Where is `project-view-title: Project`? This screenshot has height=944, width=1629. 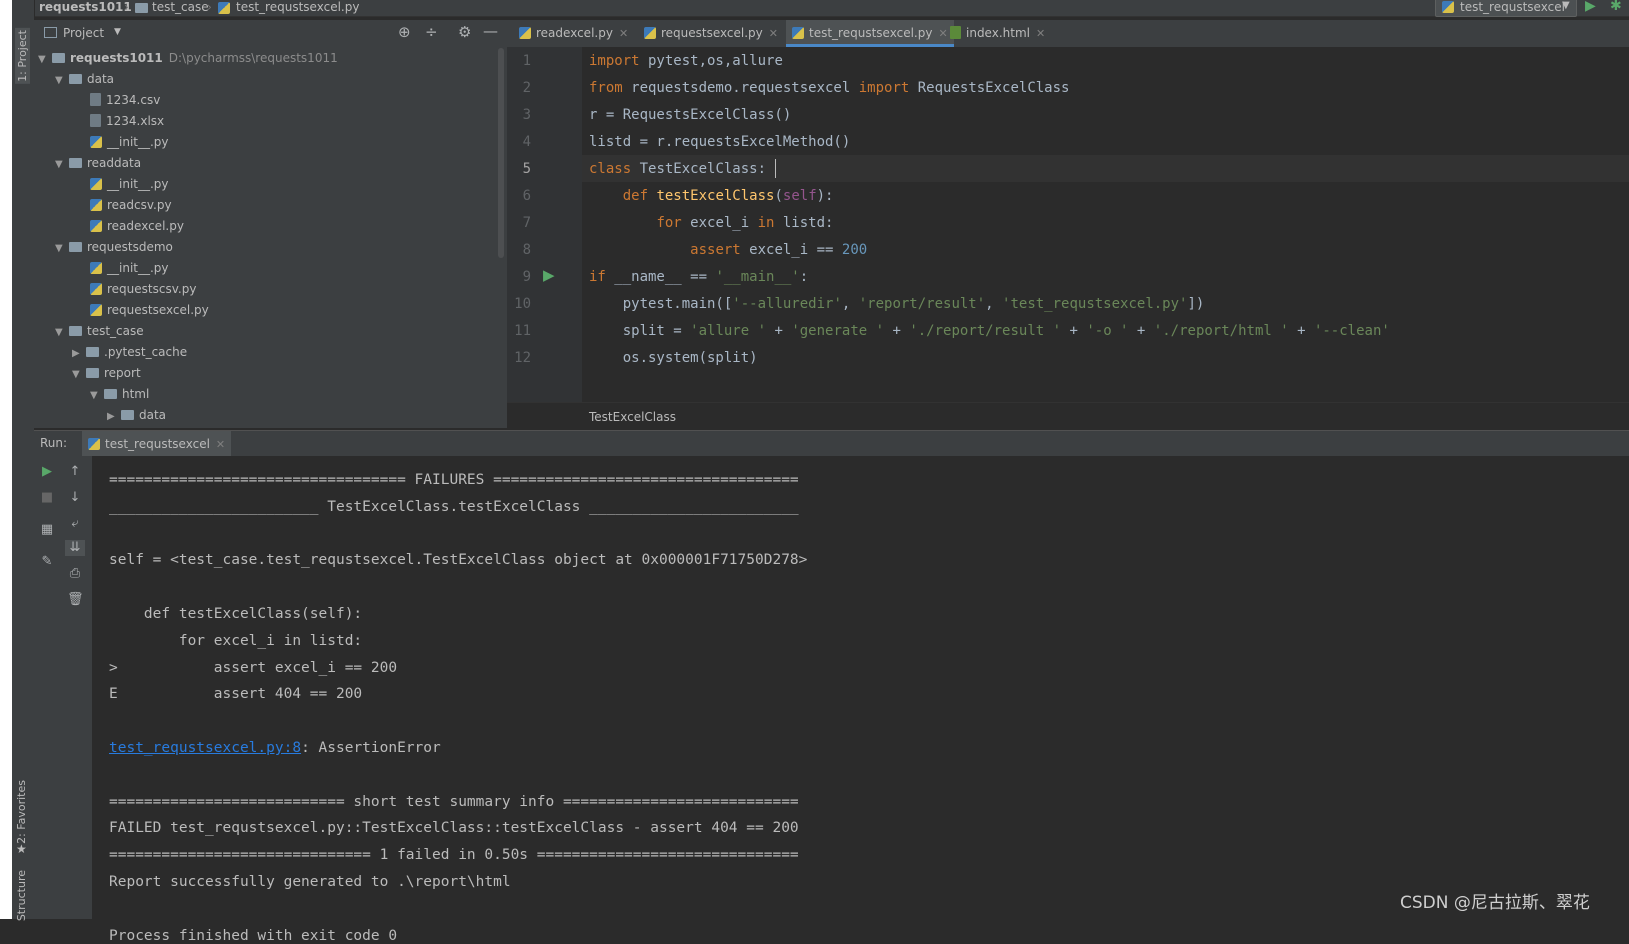 project-view-title: Project is located at coordinates (83, 33).